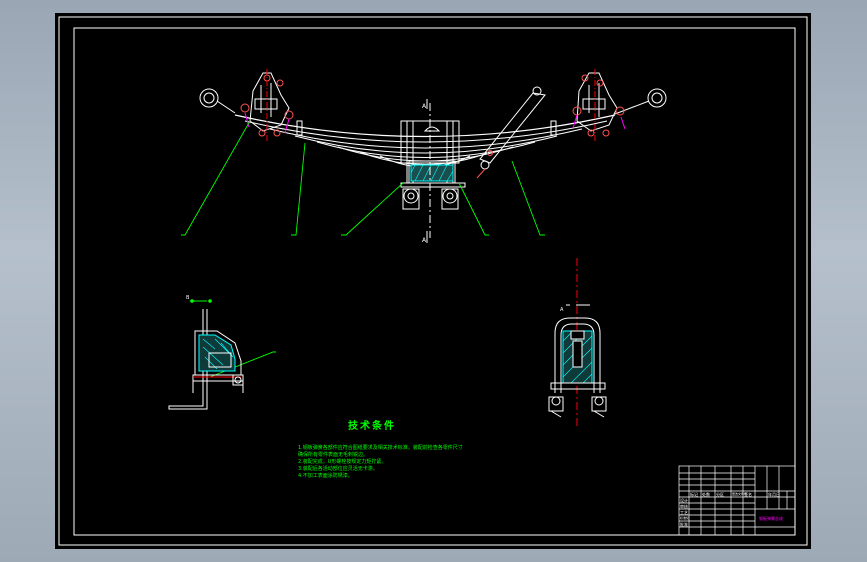 The width and height of the screenshot is (867, 562). I want to click on technical-requirements-title: 技术条件, so click(372, 426).